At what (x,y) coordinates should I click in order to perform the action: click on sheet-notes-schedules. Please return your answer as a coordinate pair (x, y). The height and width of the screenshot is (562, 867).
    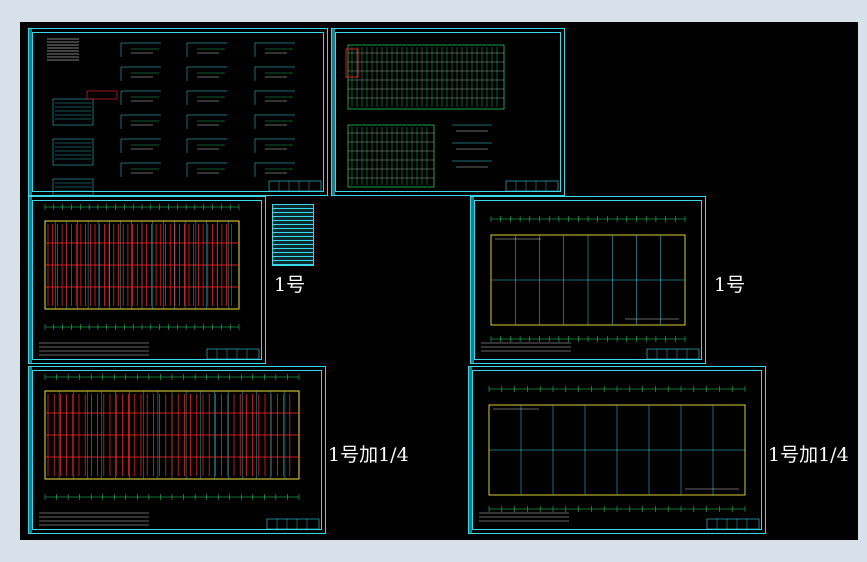
    Looking at the image, I should click on (178, 112).